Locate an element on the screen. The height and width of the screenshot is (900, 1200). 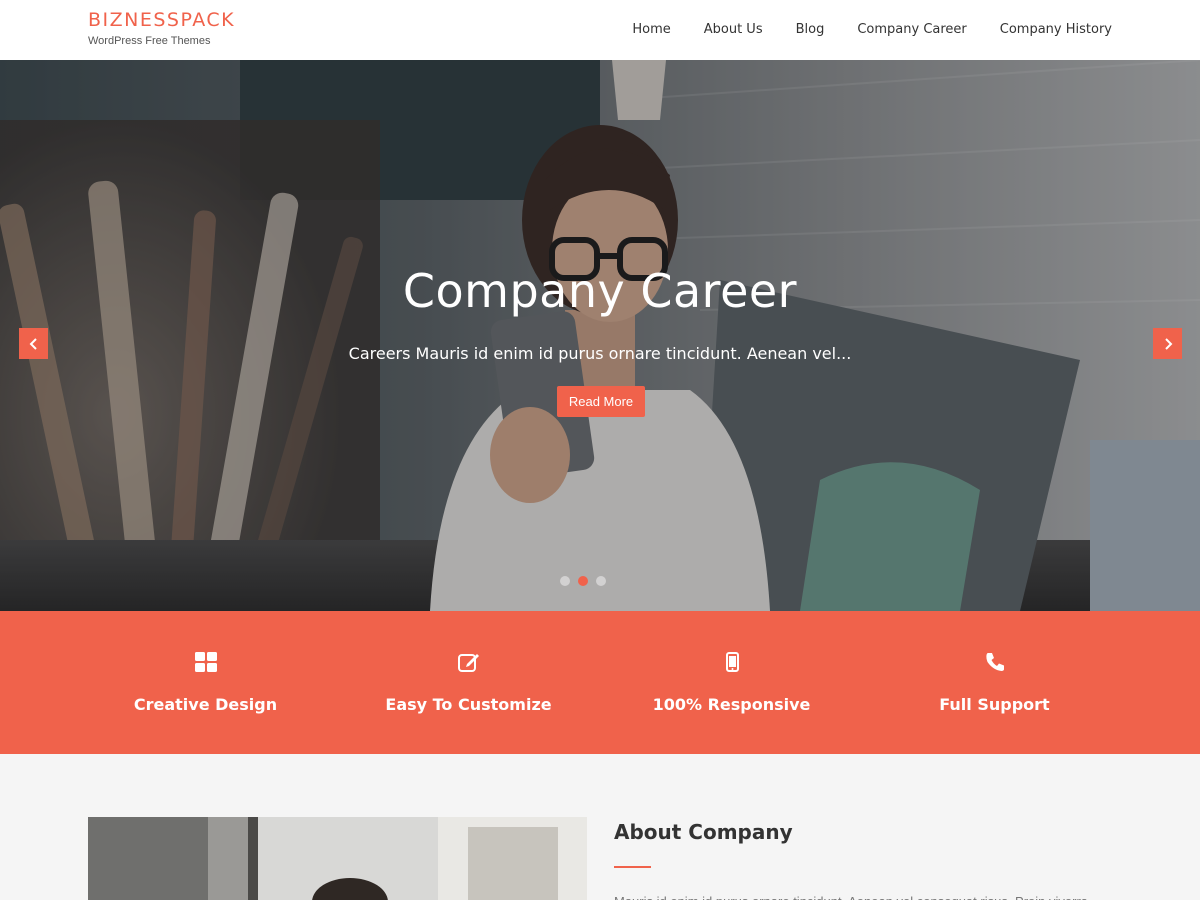
feature-creative-design: Creative Design is located at coordinates (205, 682).